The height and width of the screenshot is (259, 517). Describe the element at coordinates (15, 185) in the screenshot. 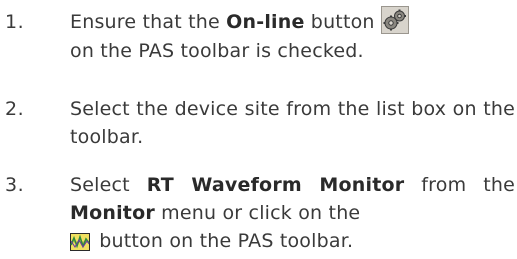

I see `step-number: 3.` at that location.